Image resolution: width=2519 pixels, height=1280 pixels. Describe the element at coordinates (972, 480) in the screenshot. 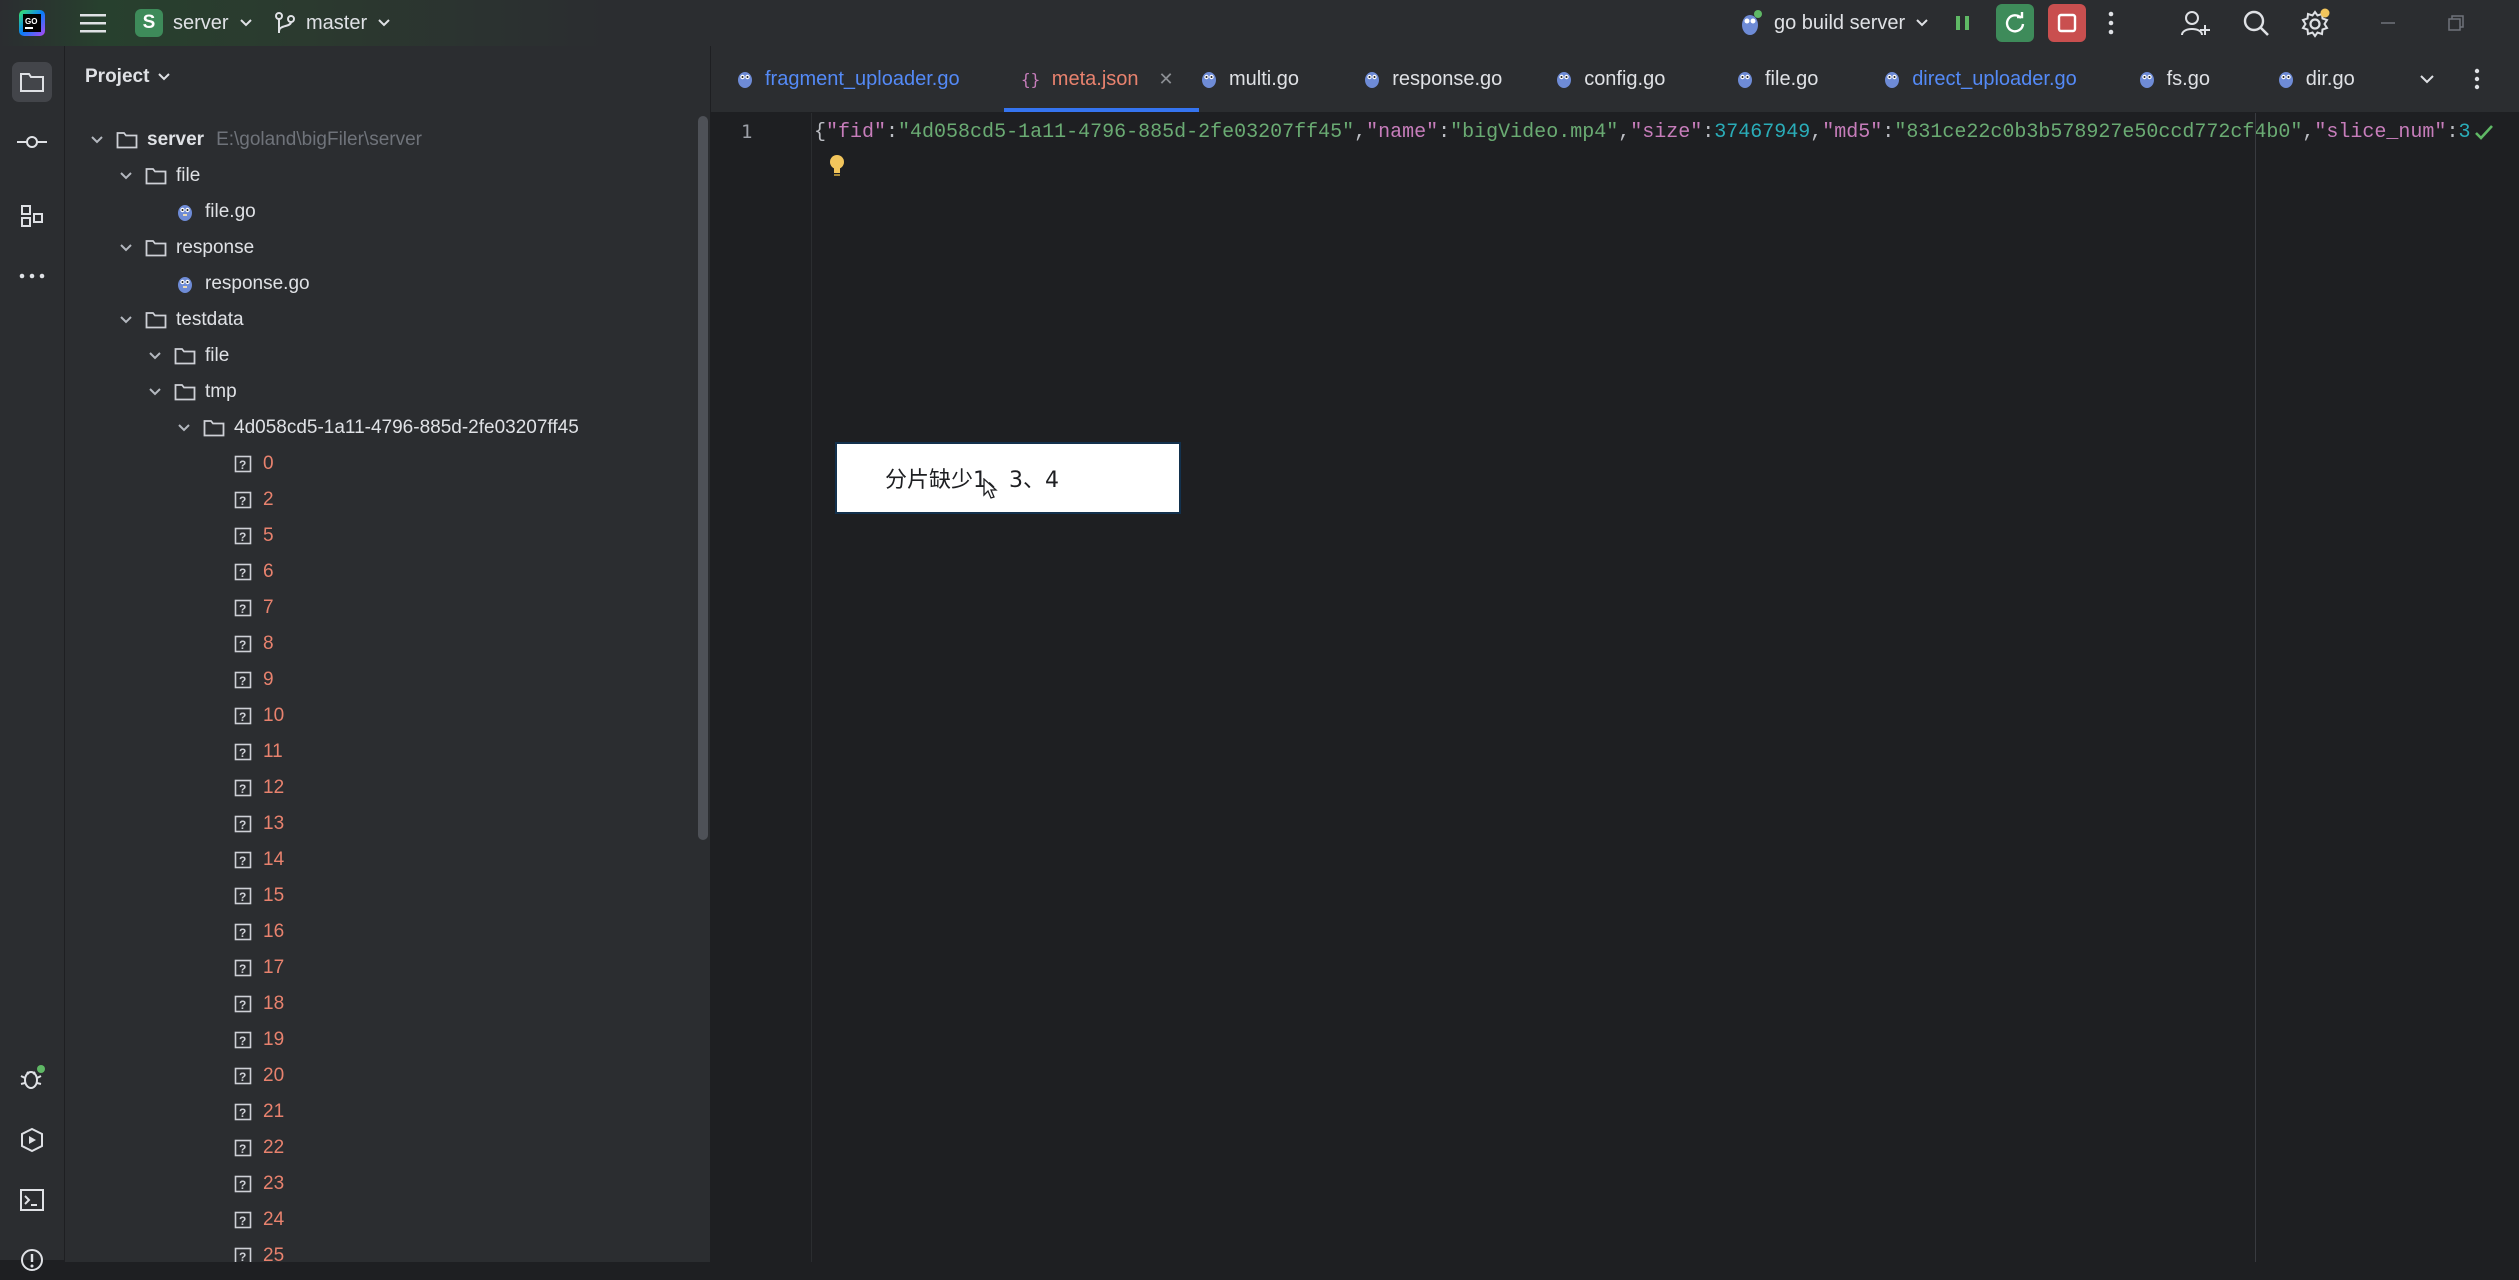

I see `annotation-text: 分片缺少1、3、4` at that location.